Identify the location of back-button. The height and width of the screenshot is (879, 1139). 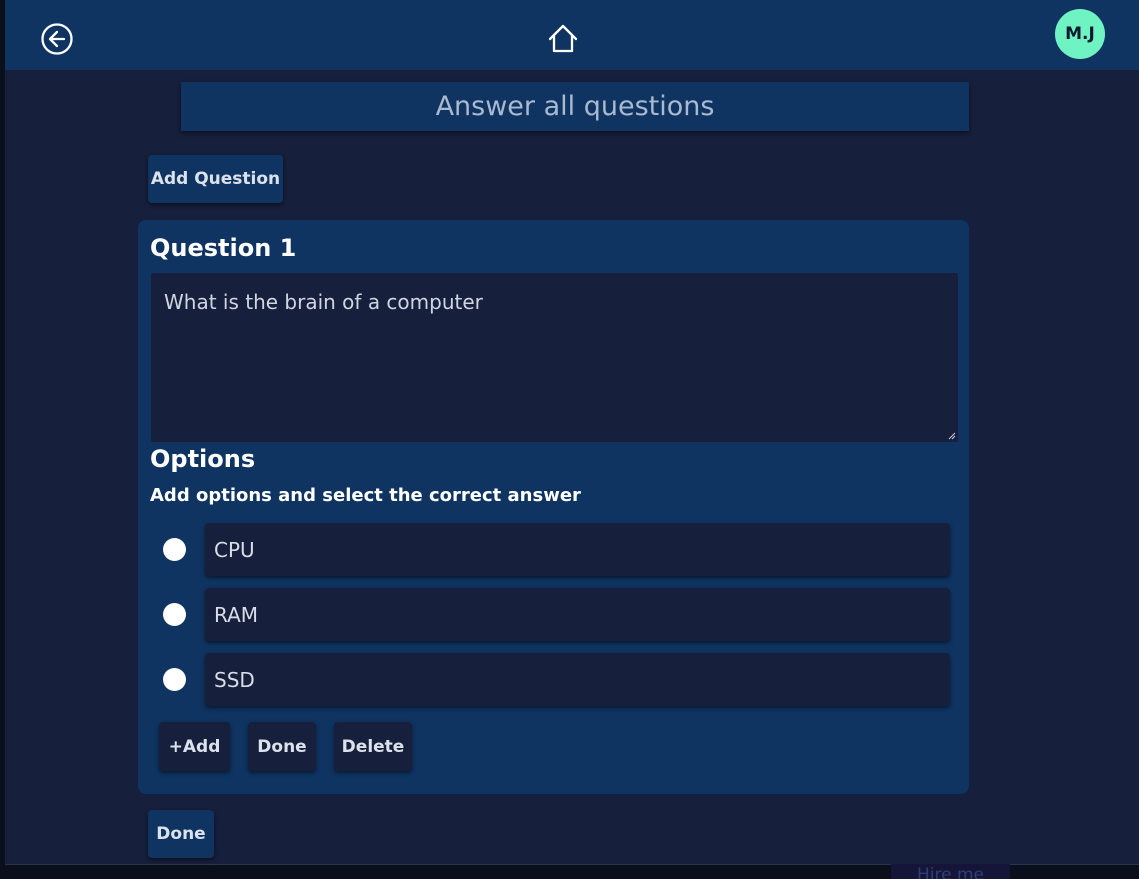
(57, 39).